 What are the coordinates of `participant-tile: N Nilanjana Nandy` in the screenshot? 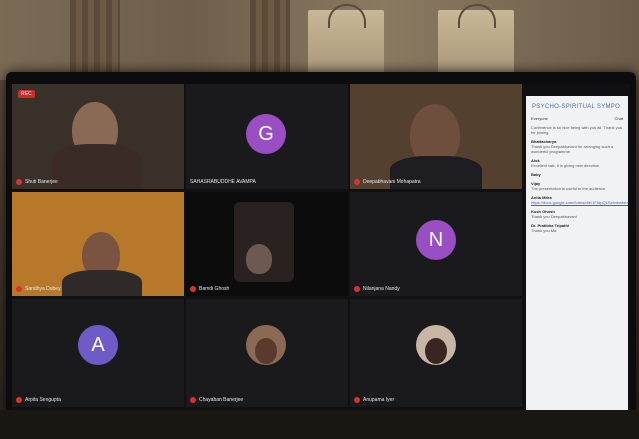 It's located at (436, 244).